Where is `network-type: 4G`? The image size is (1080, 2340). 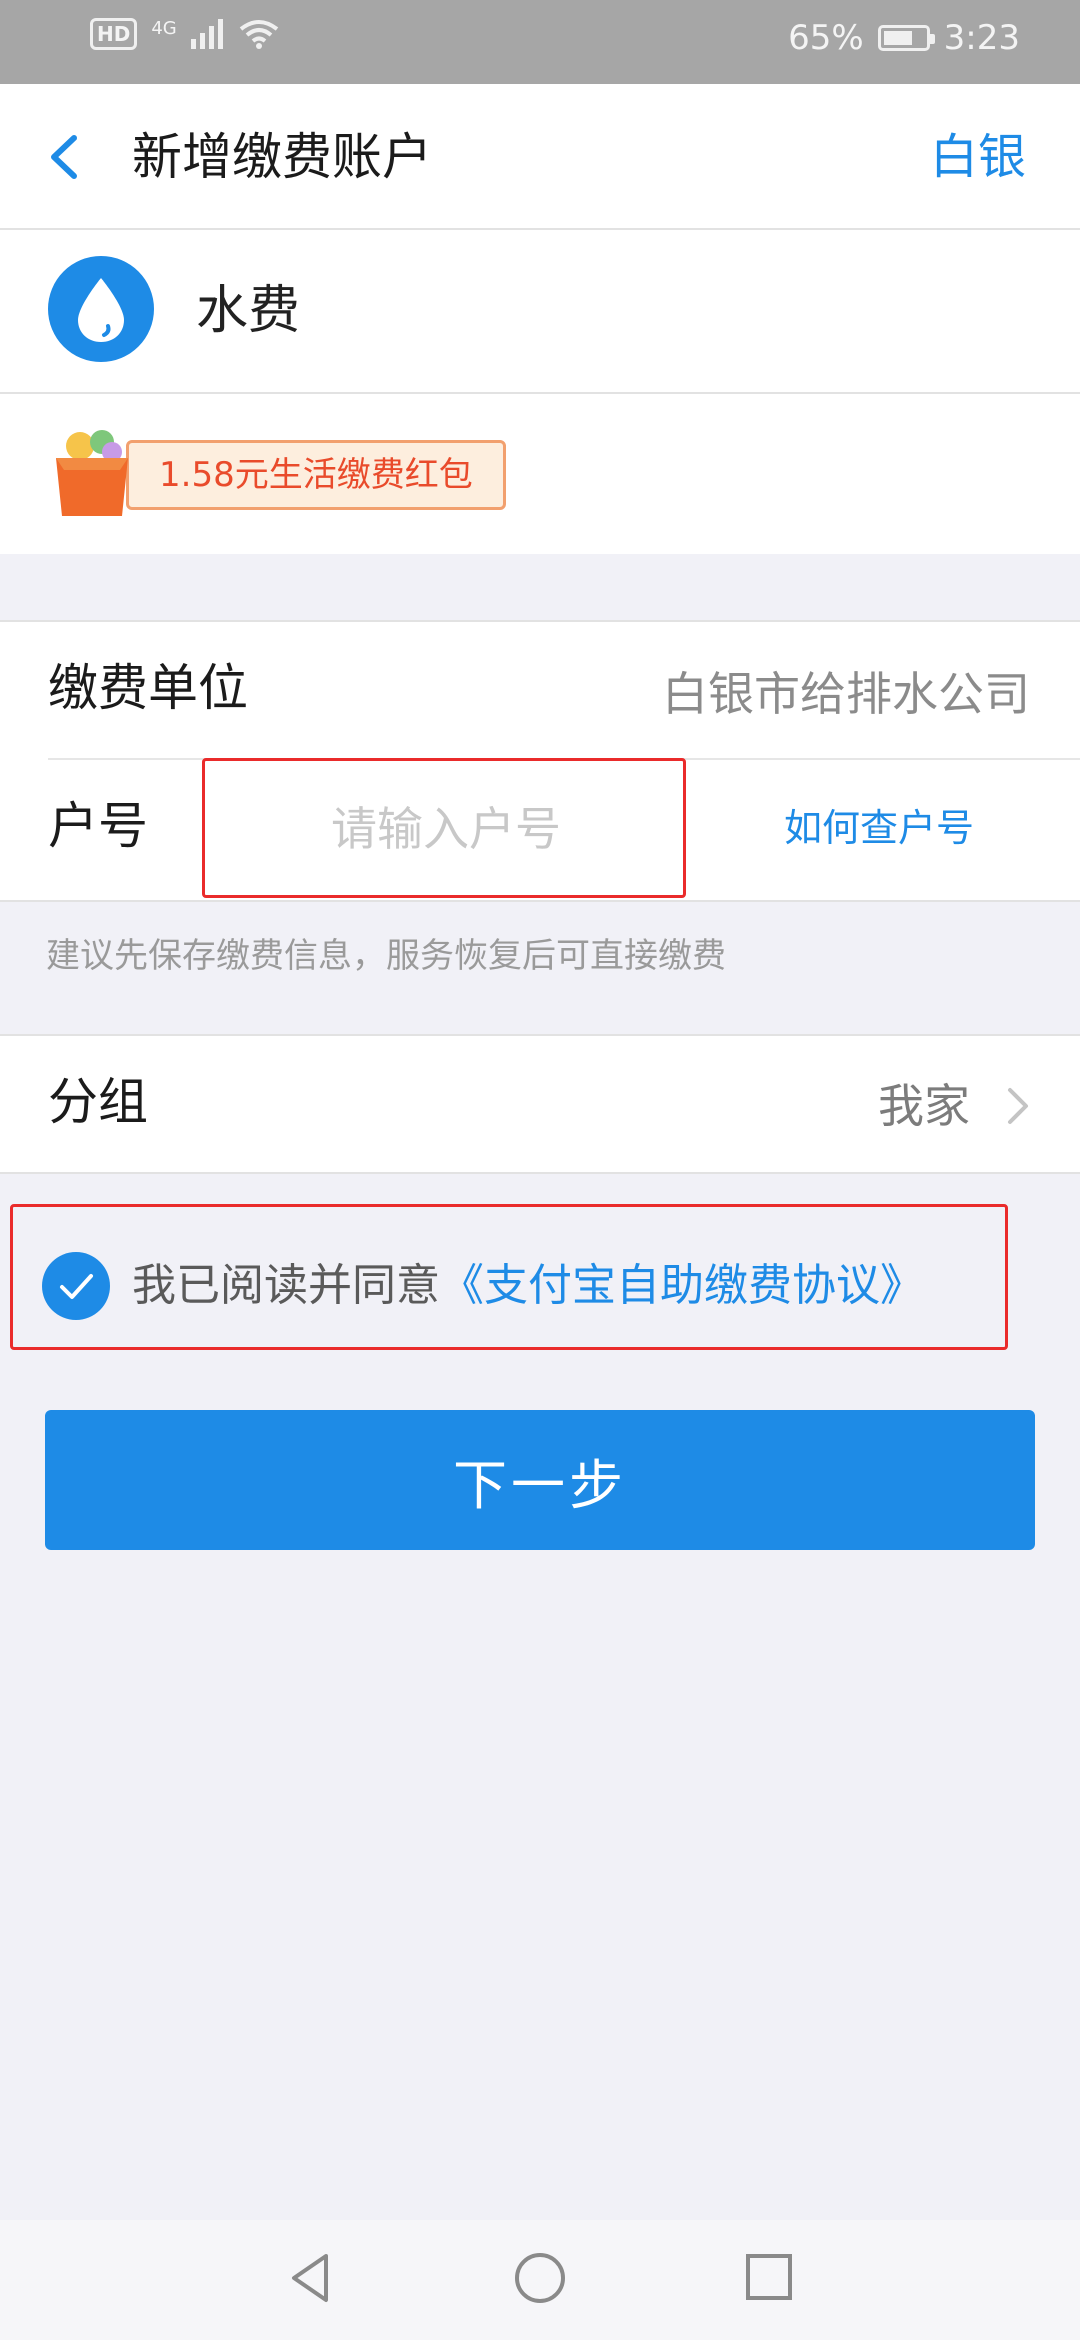 network-type: 4G is located at coordinates (164, 28).